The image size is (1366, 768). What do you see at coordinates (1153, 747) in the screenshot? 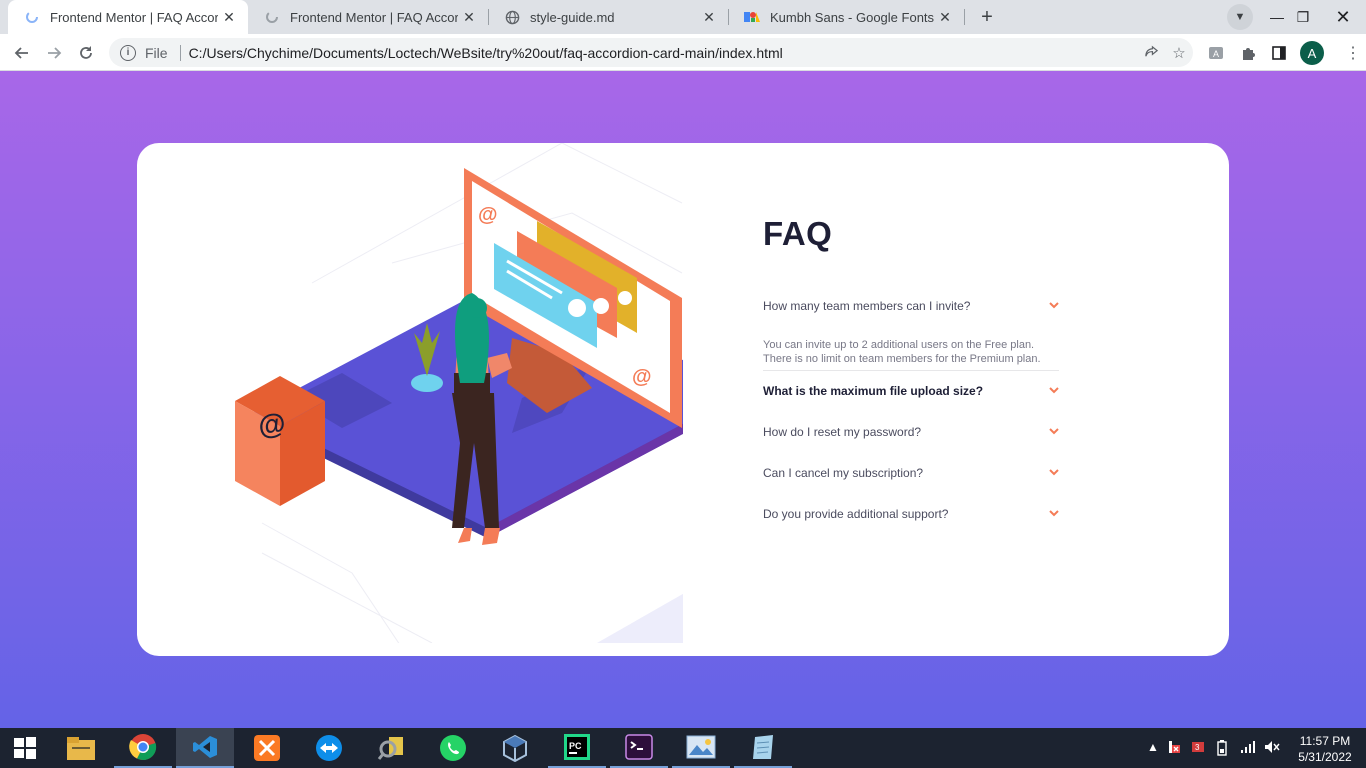
I see `show-hidden-icons-chevron-icon: ▲` at bounding box center [1153, 747].